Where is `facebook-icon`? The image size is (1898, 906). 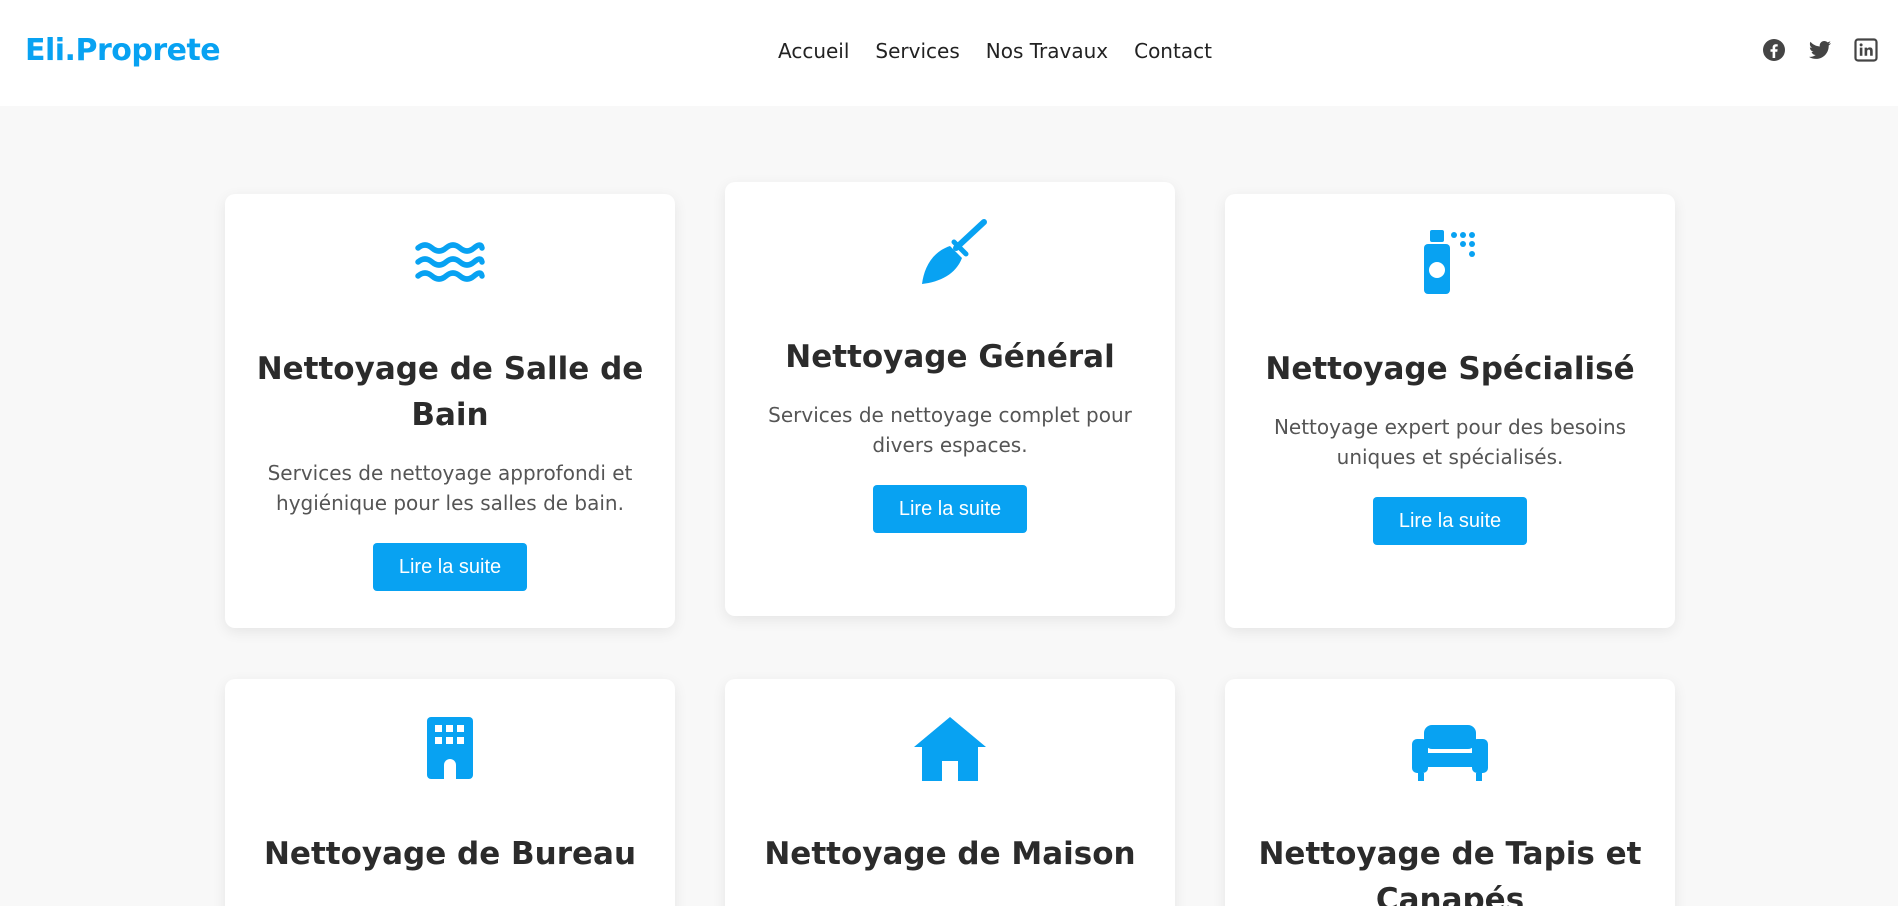
facebook-icon is located at coordinates (1774, 50).